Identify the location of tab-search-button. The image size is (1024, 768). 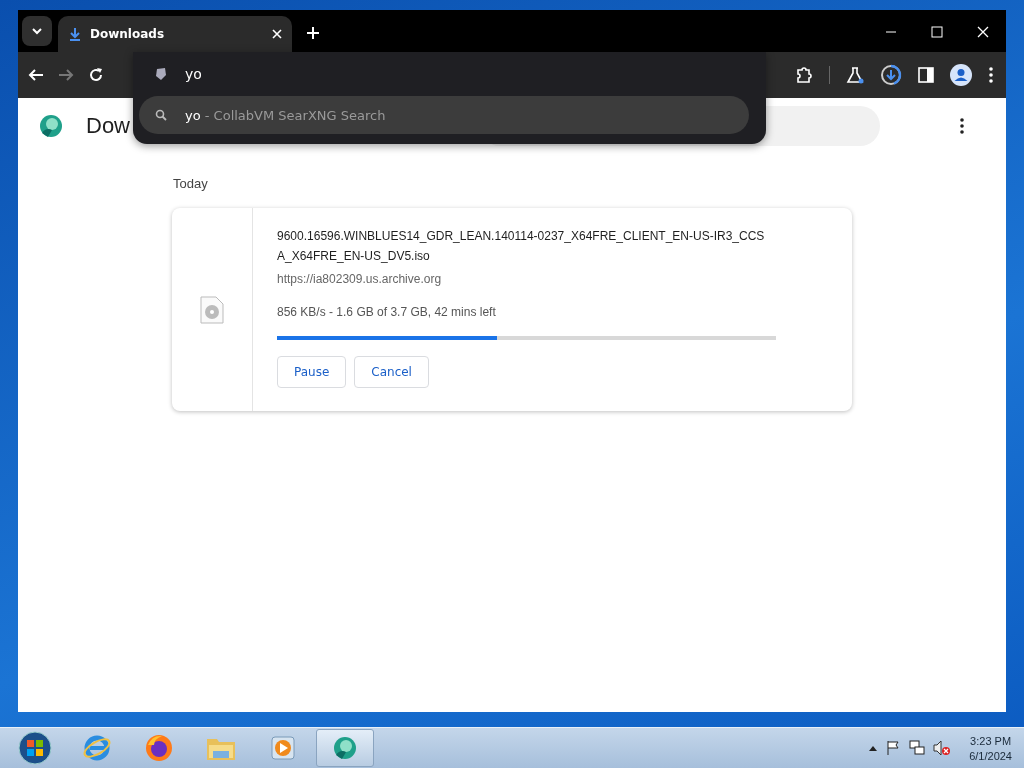
(37, 31).